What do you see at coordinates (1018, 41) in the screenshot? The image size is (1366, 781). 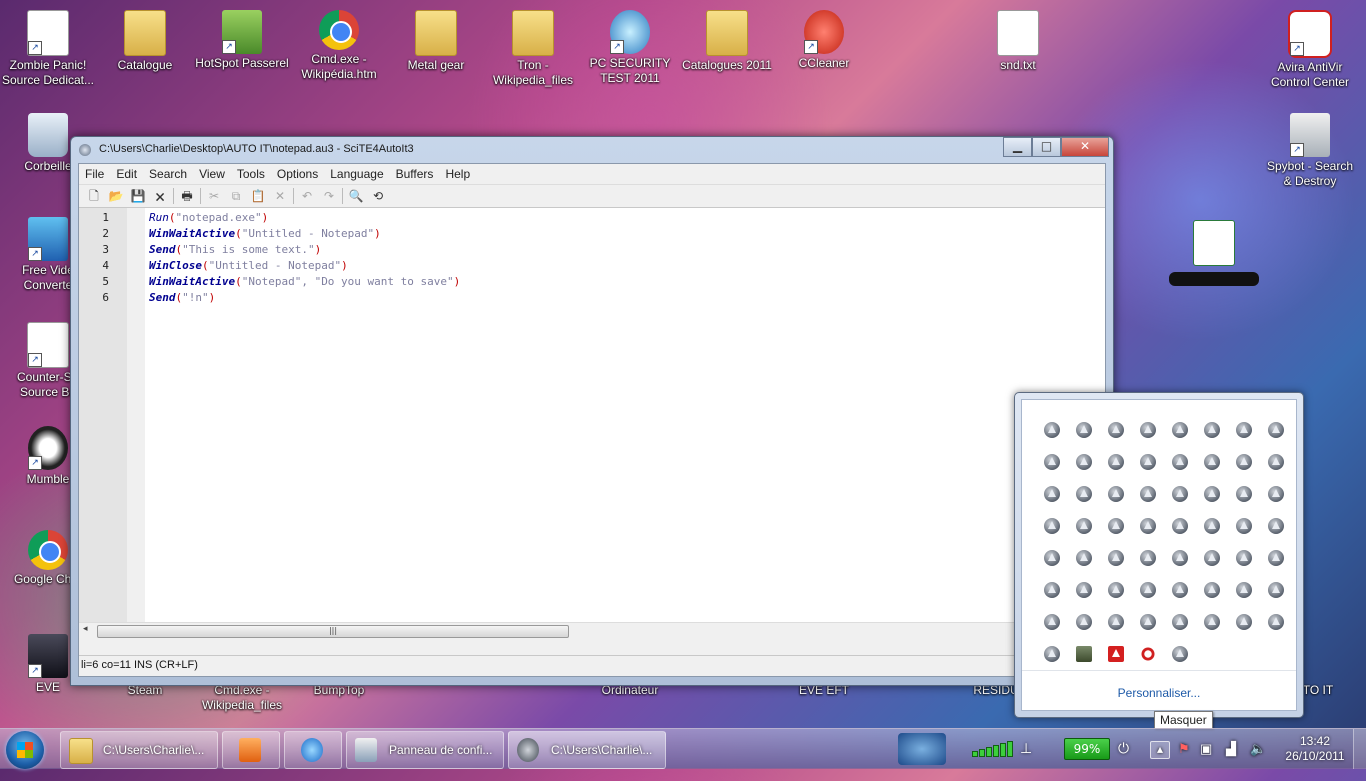 I see `desktop-icon-snd-txt: snd.txt` at bounding box center [1018, 41].